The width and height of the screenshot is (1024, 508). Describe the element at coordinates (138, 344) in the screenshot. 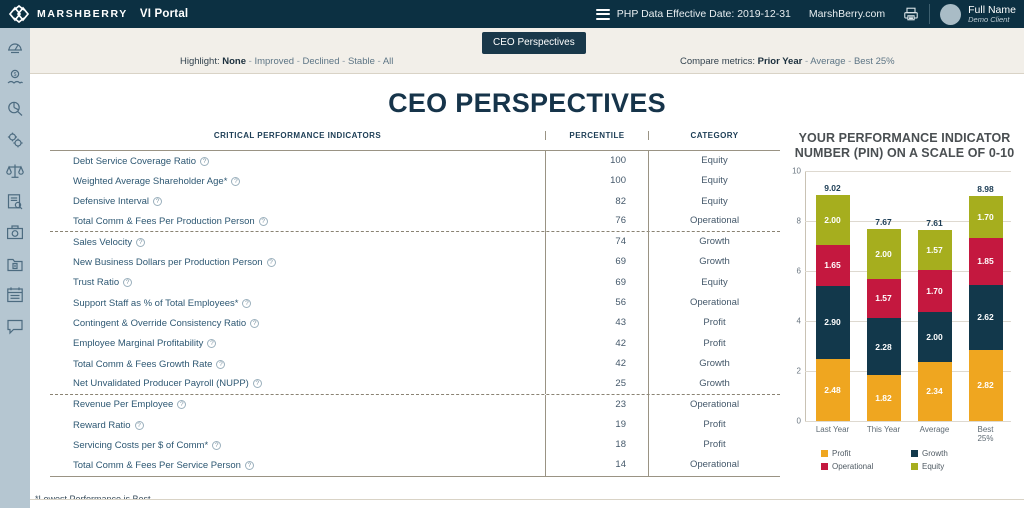

I see `kpi-label: Employee Marginal Profitability` at that location.